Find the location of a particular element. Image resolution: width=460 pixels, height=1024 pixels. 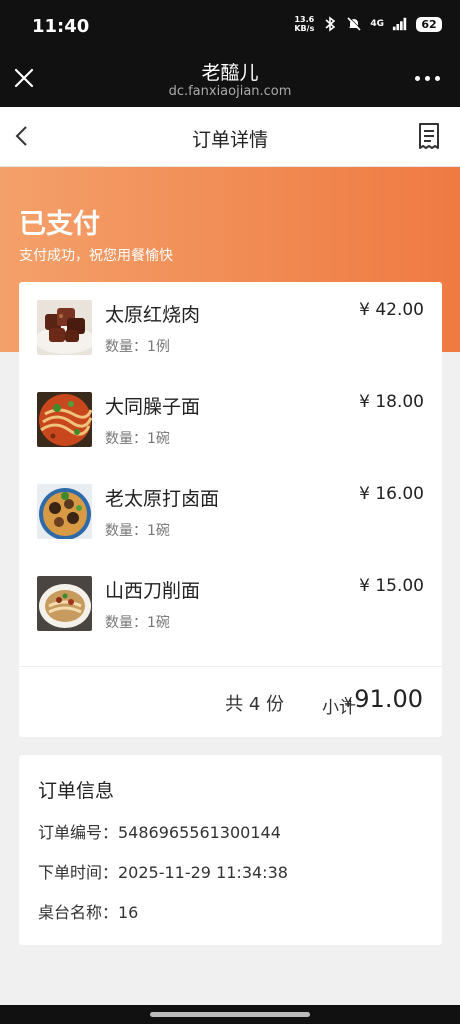

dish-name: 太原红烧肉 is located at coordinates (153, 315).